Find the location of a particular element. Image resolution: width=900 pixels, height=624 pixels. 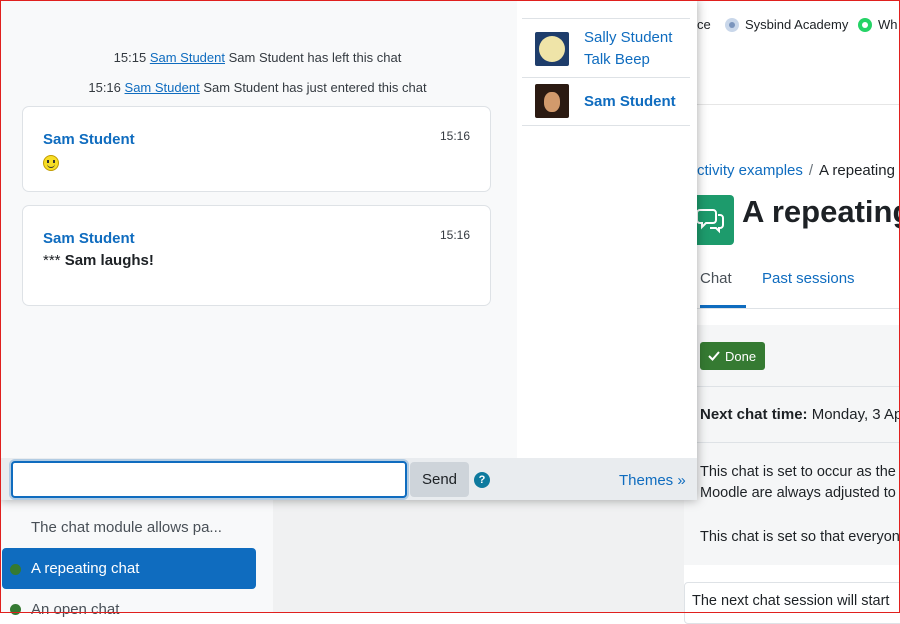

activity-tabs: Chat Past sessions is located at coordinates (798, 285).